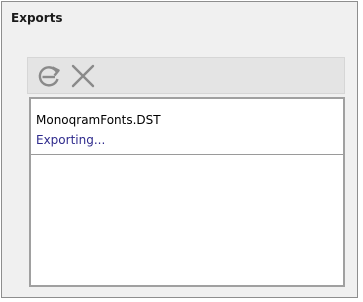 Image resolution: width=363 pixels, height=302 pixels. I want to click on refresh-icon, so click(49, 76).